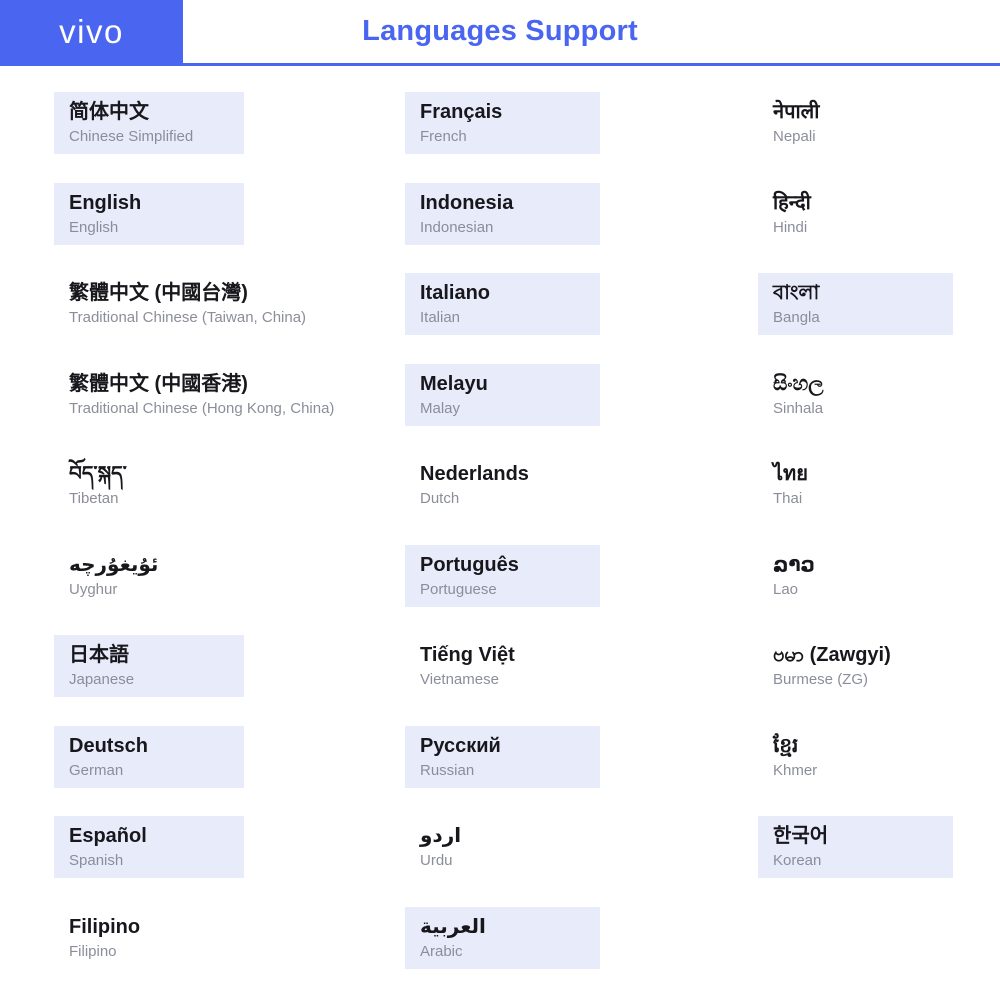  I want to click on language-english-name: Tibetan, so click(94, 498).